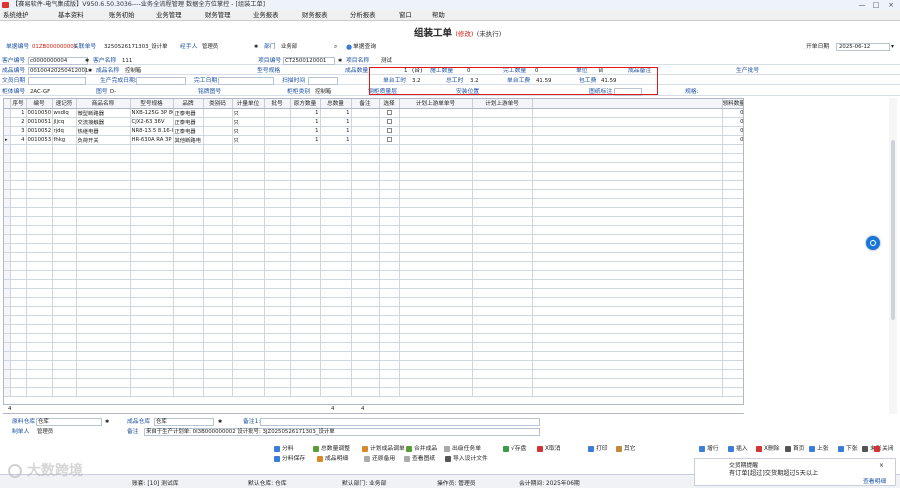  I want to click on plan-date-input, so click(161, 81).